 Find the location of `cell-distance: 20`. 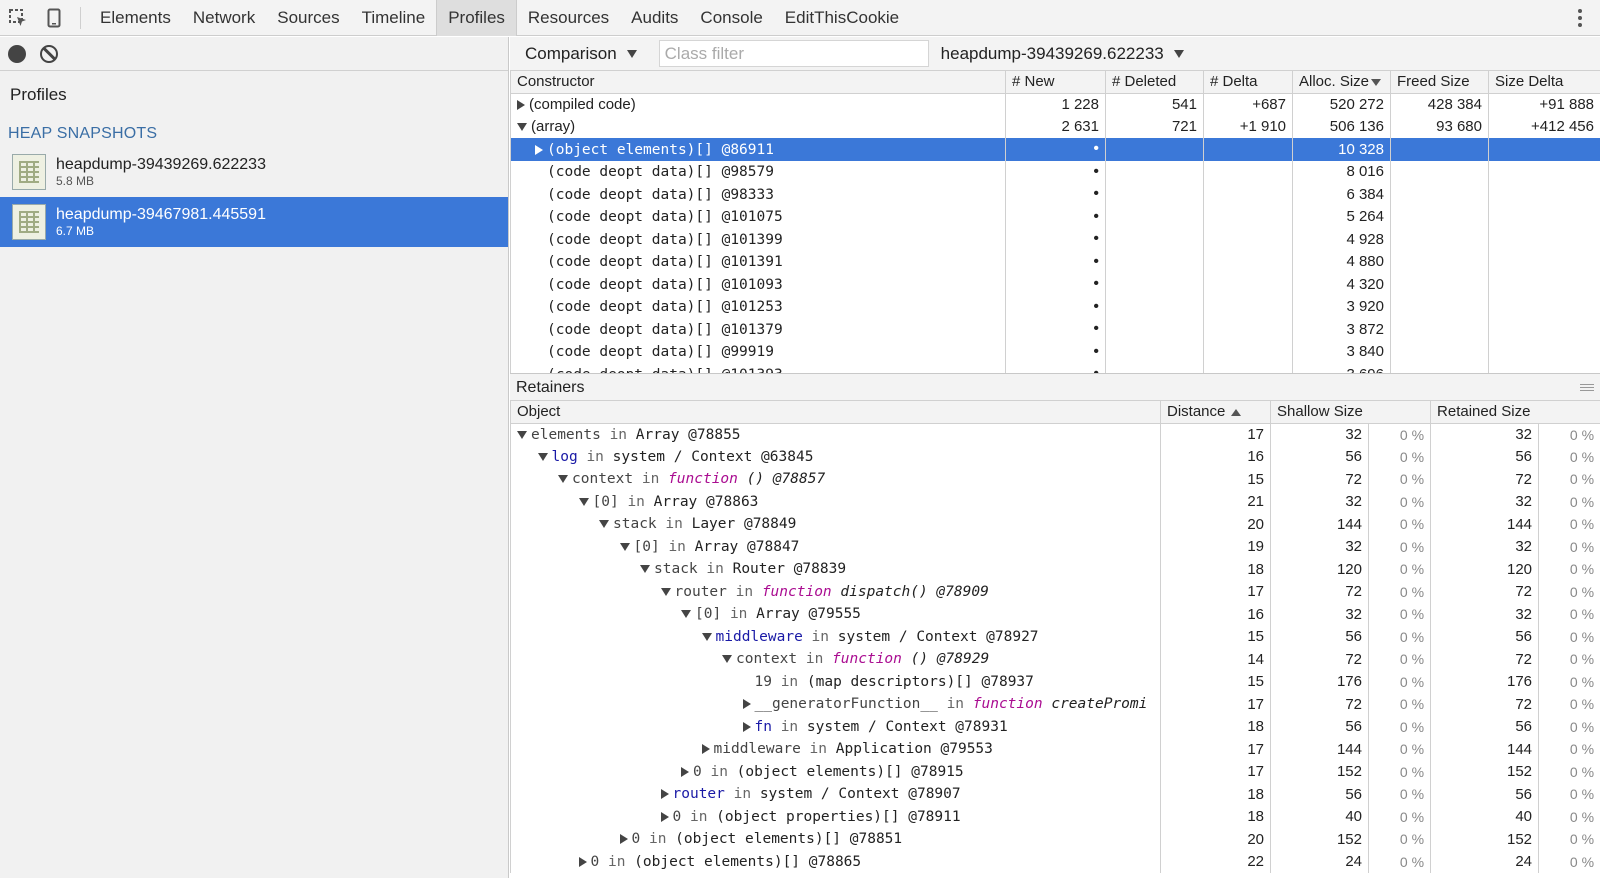

cell-distance: 20 is located at coordinates (1215, 839).